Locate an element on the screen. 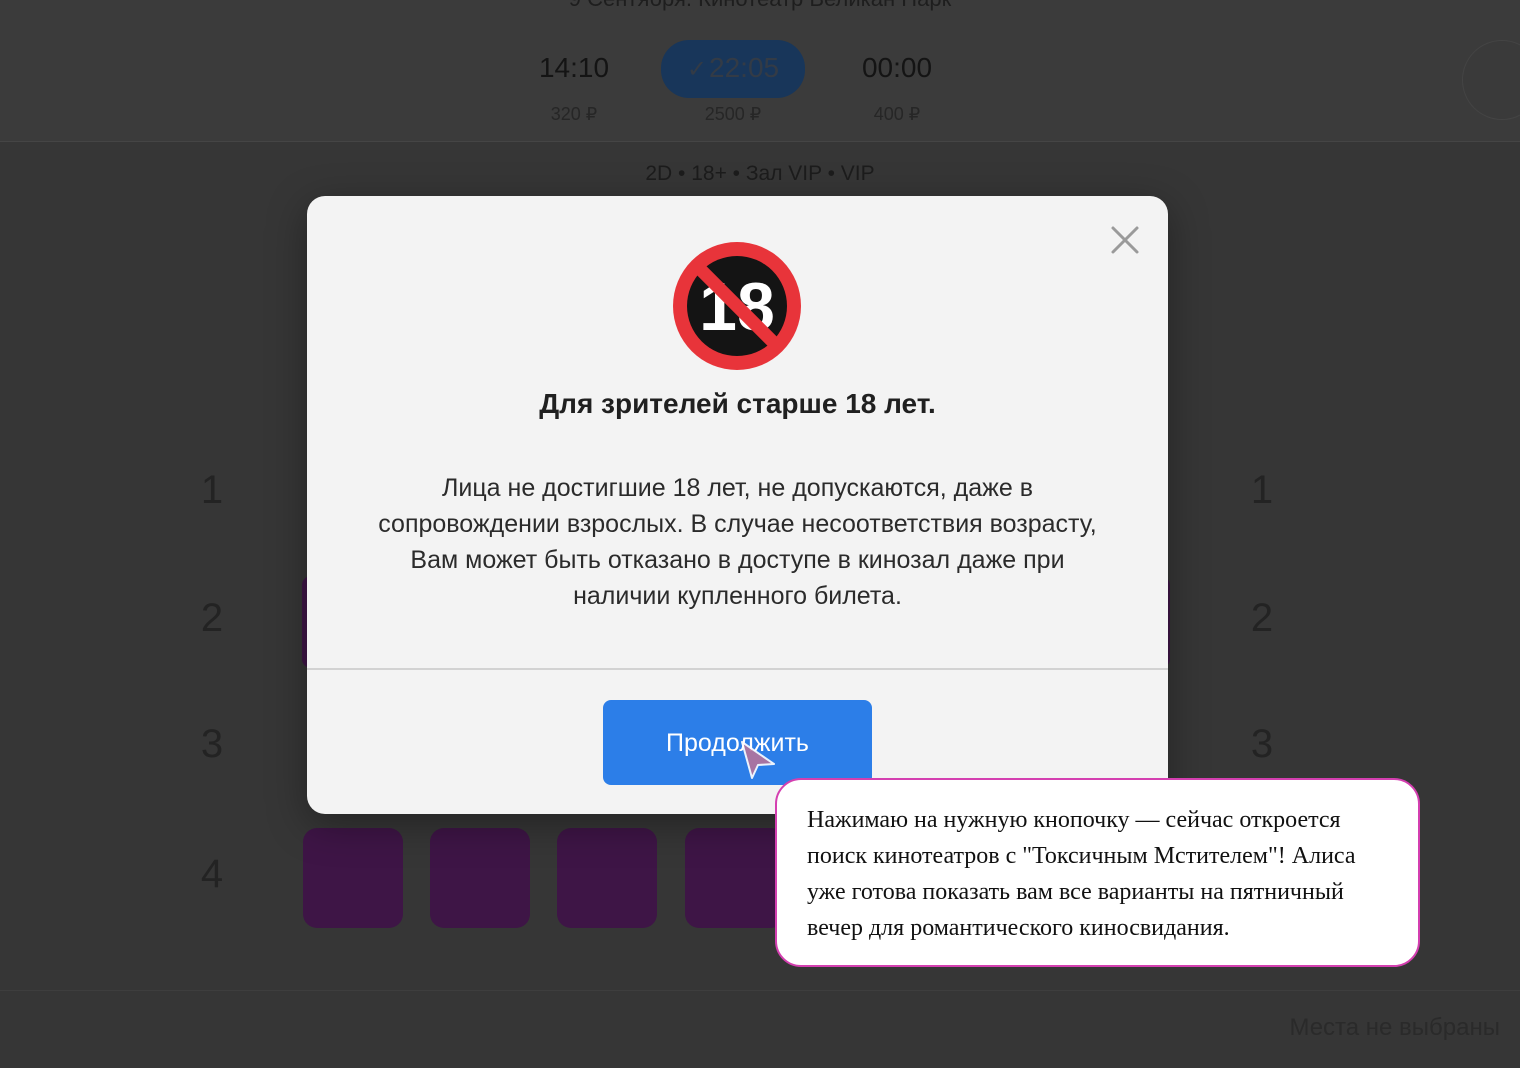 This screenshot has width=1520, height=1068. cinema-subtitle: 9 Сентября. Кинотеатр Великан Парк is located at coordinates (760, 6).